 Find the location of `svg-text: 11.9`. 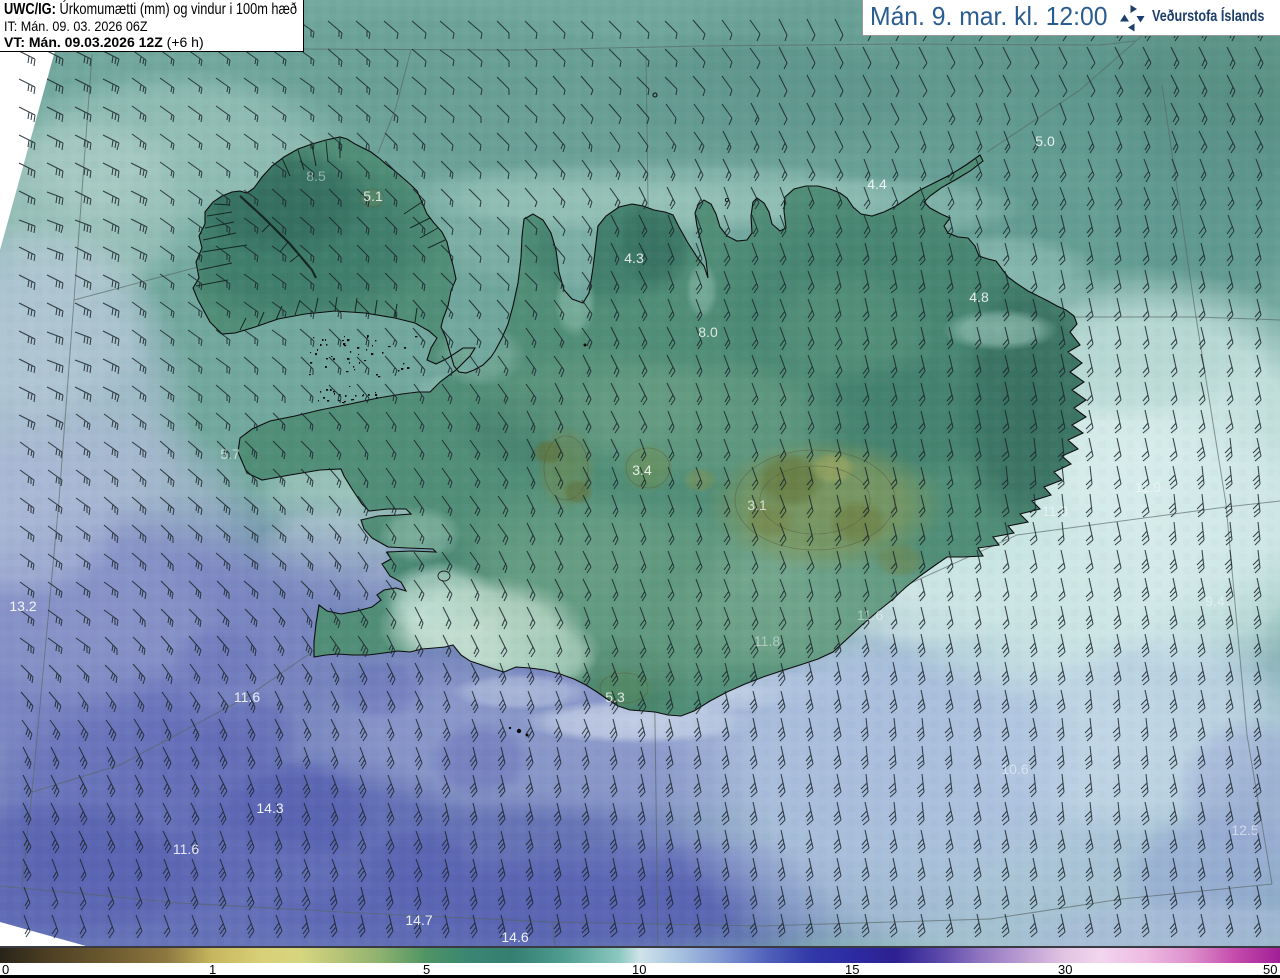

svg-text: 11.9 is located at coordinates (1148, 487).